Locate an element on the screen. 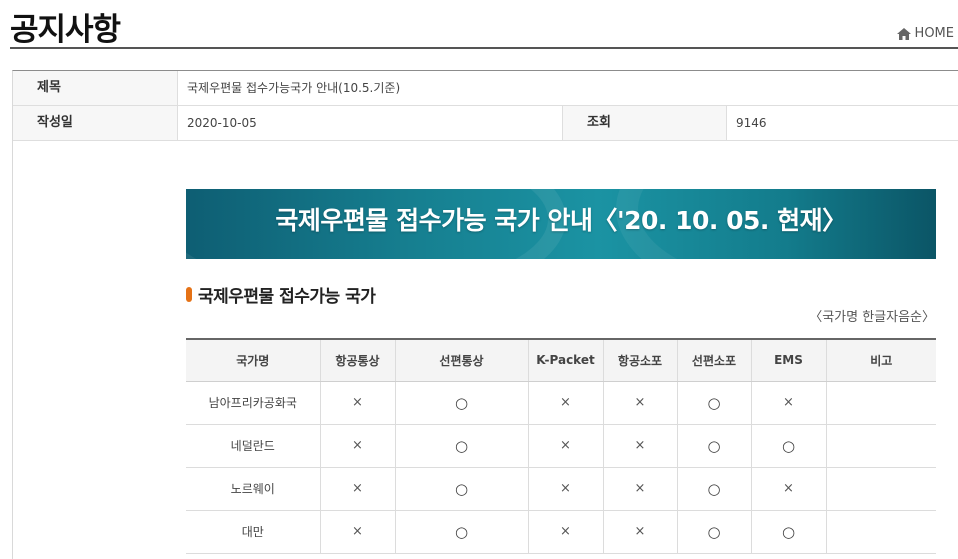  country-name: 노르웨이 is located at coordinates (253, 489).